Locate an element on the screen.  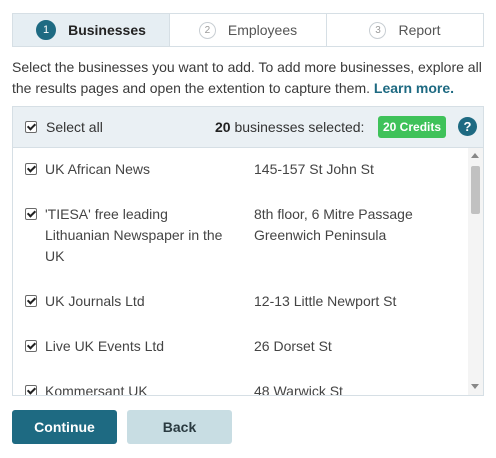
back-button: Back is located at coordinates (179, 427).